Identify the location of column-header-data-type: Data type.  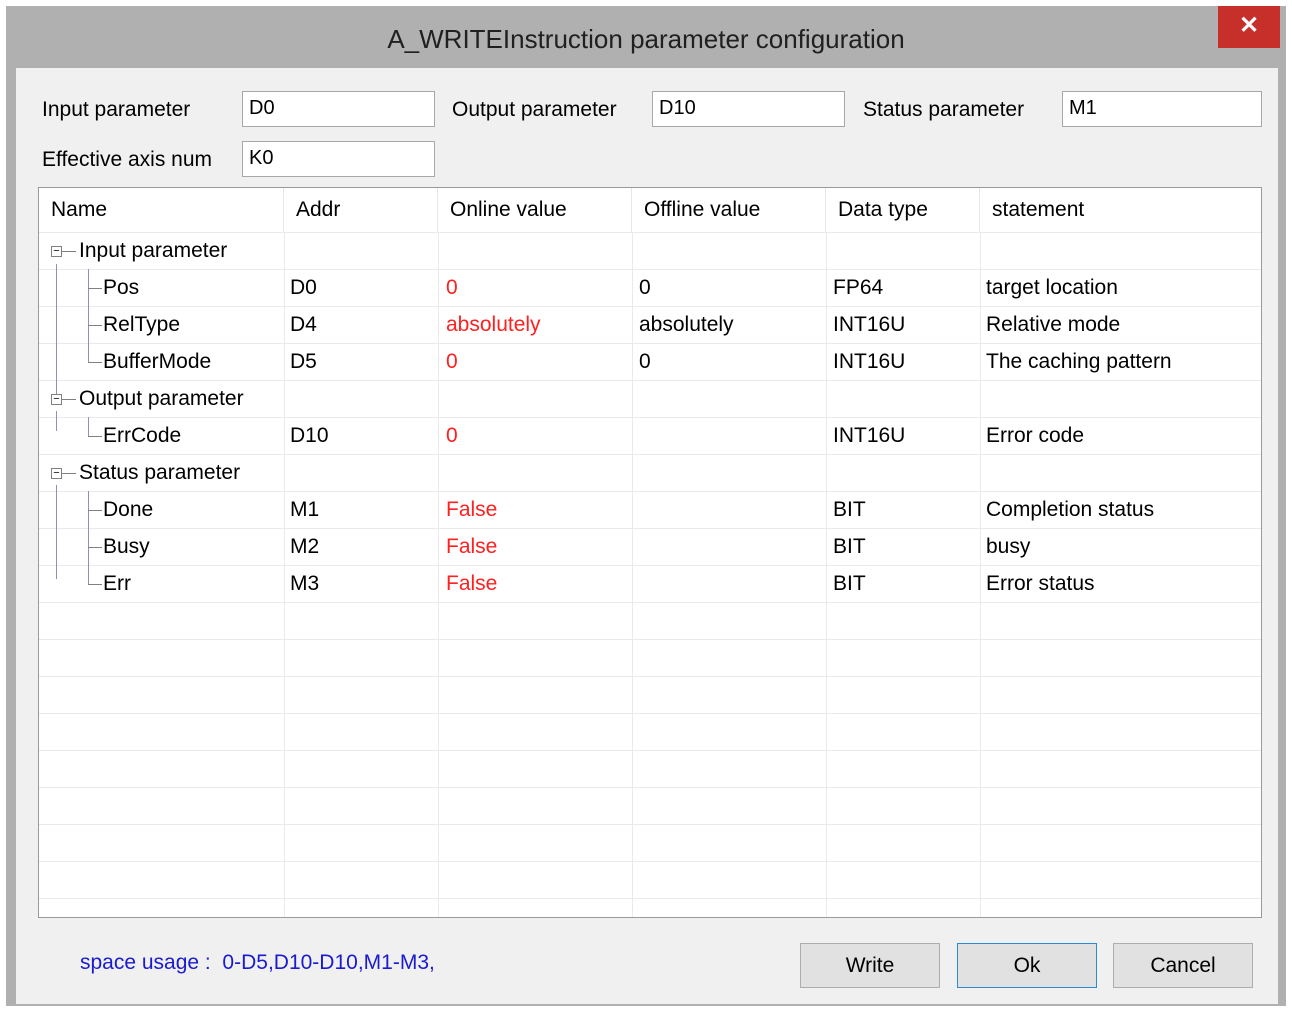
(903, 210).